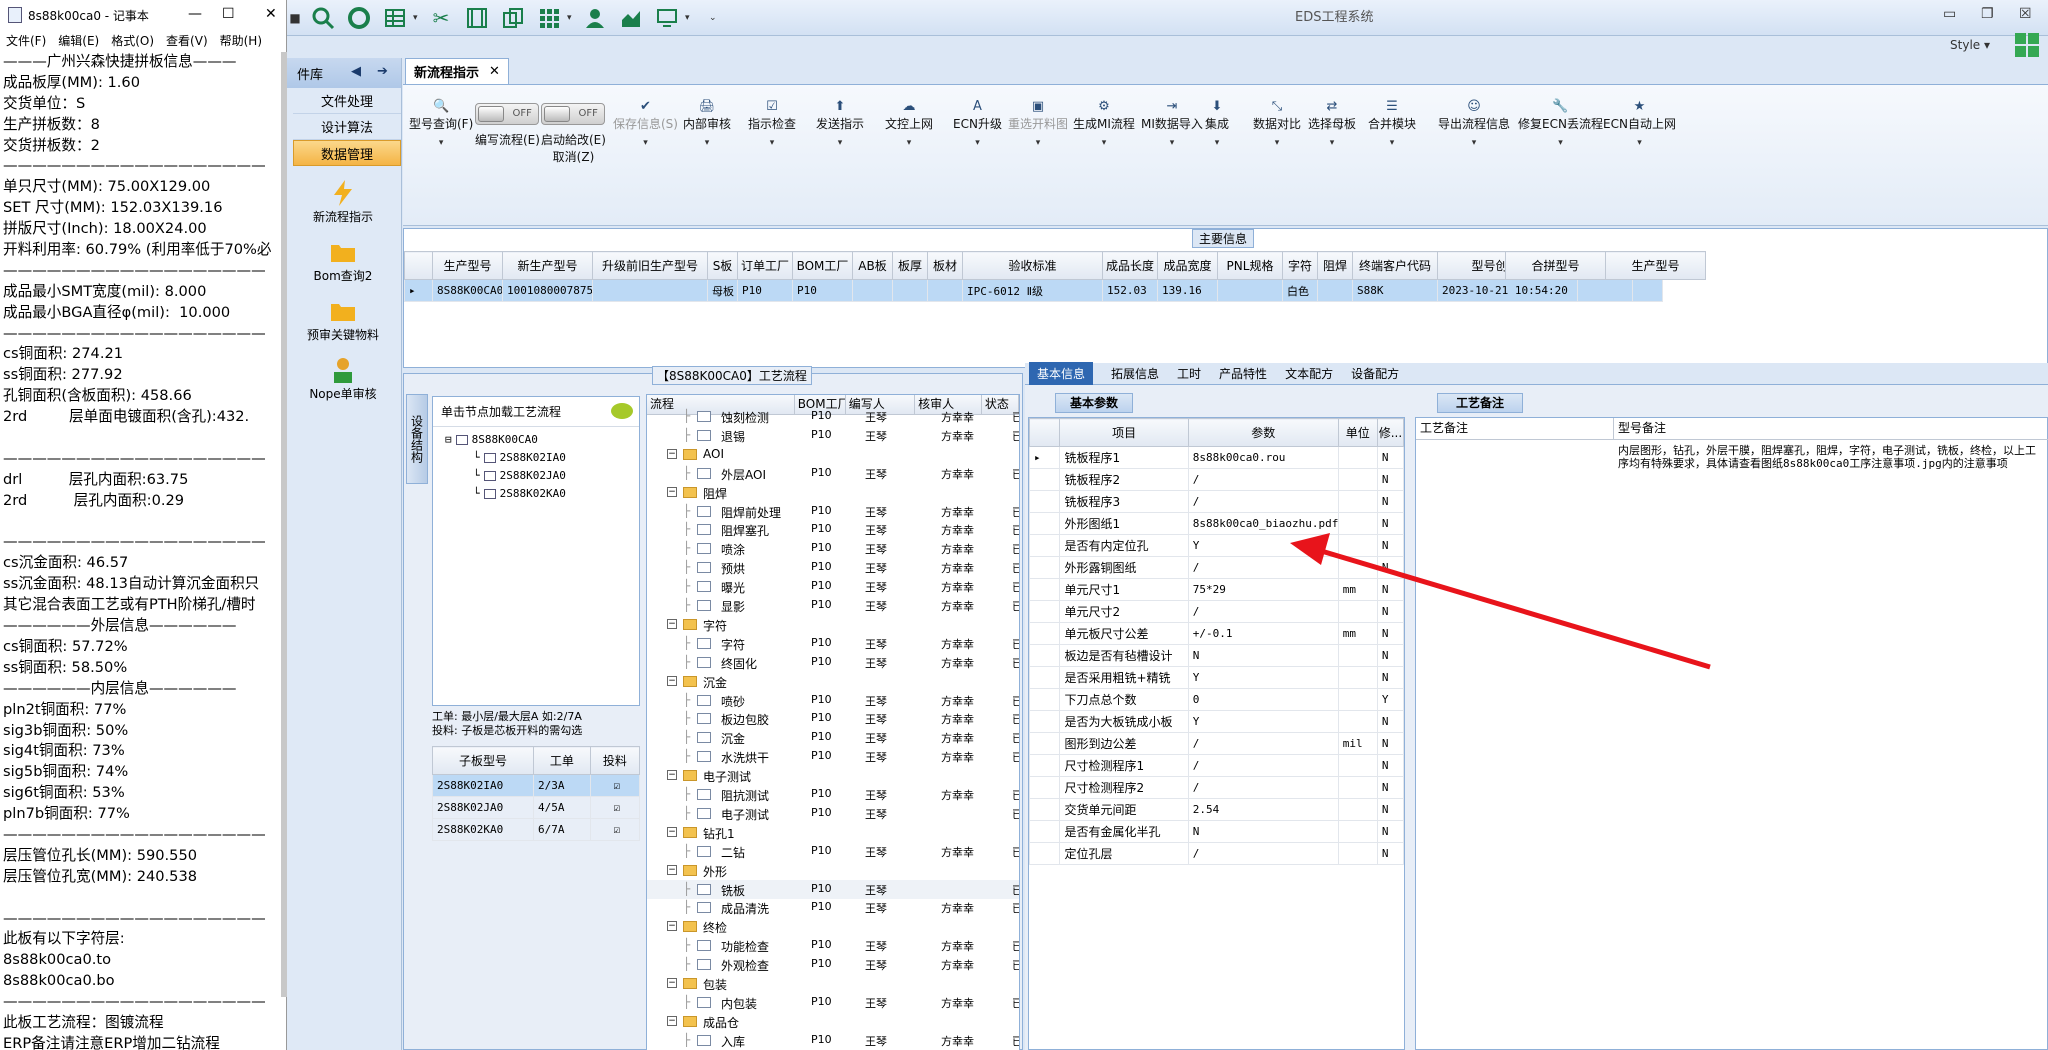 This screenshot has width=2048, height=1050. Describe the element at coordinates (765, 265) in the screenshot. I see `column-header: 订单工厂` at that location.